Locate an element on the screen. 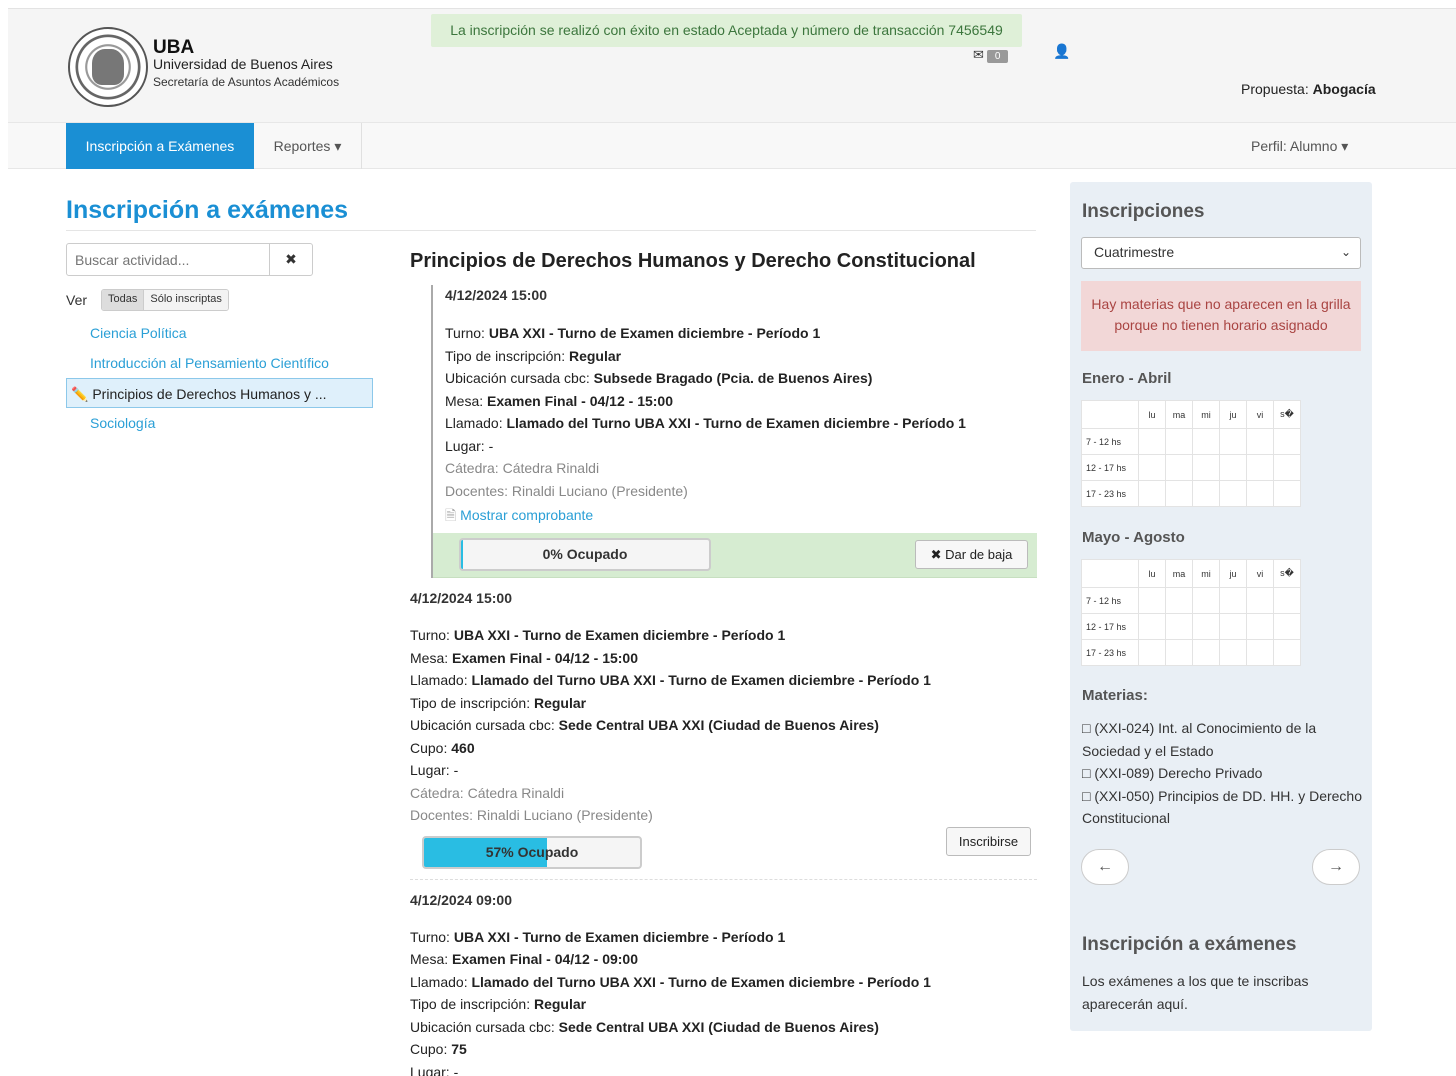 Image resolution: width=1456 pixels, height=1076 pixels. filter-label: Ver is located at coordinates (77, 300).